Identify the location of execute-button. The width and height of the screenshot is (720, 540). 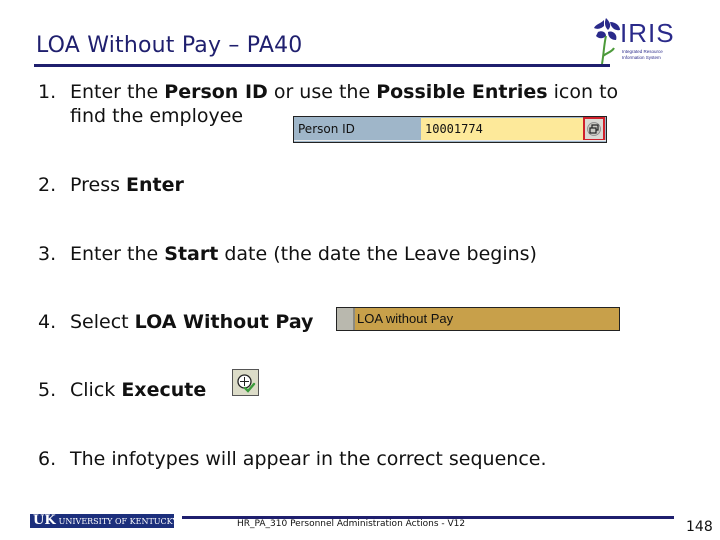
(245, 382).